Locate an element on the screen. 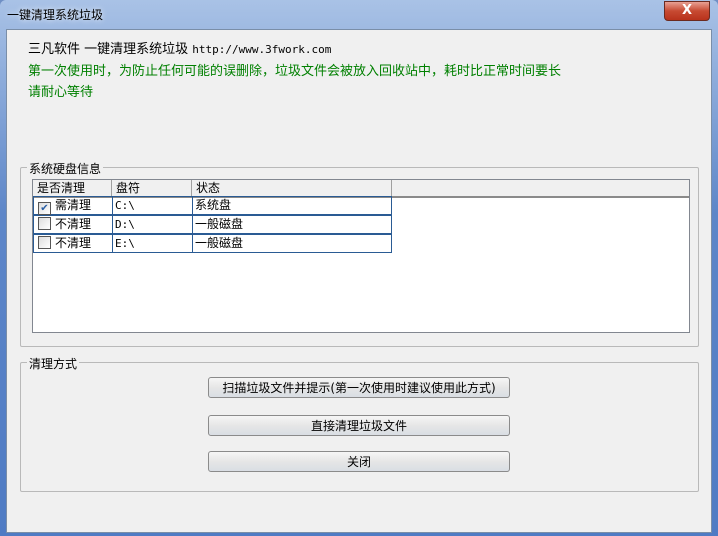 The width and height of the screenshot is (718, 536). direct-clean-button: 直接清理垃圾文件 is located at coordinates (359, 425).